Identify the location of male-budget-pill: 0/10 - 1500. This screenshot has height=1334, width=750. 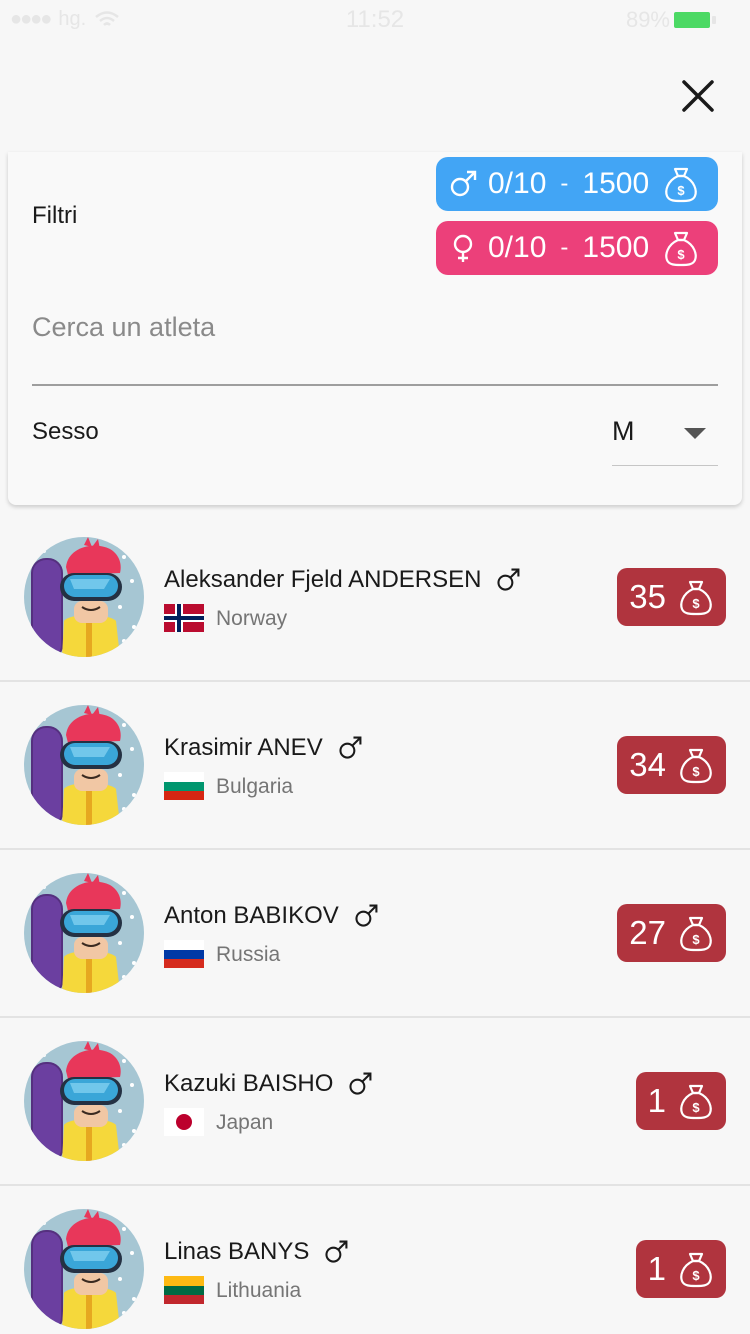
(577, 184).